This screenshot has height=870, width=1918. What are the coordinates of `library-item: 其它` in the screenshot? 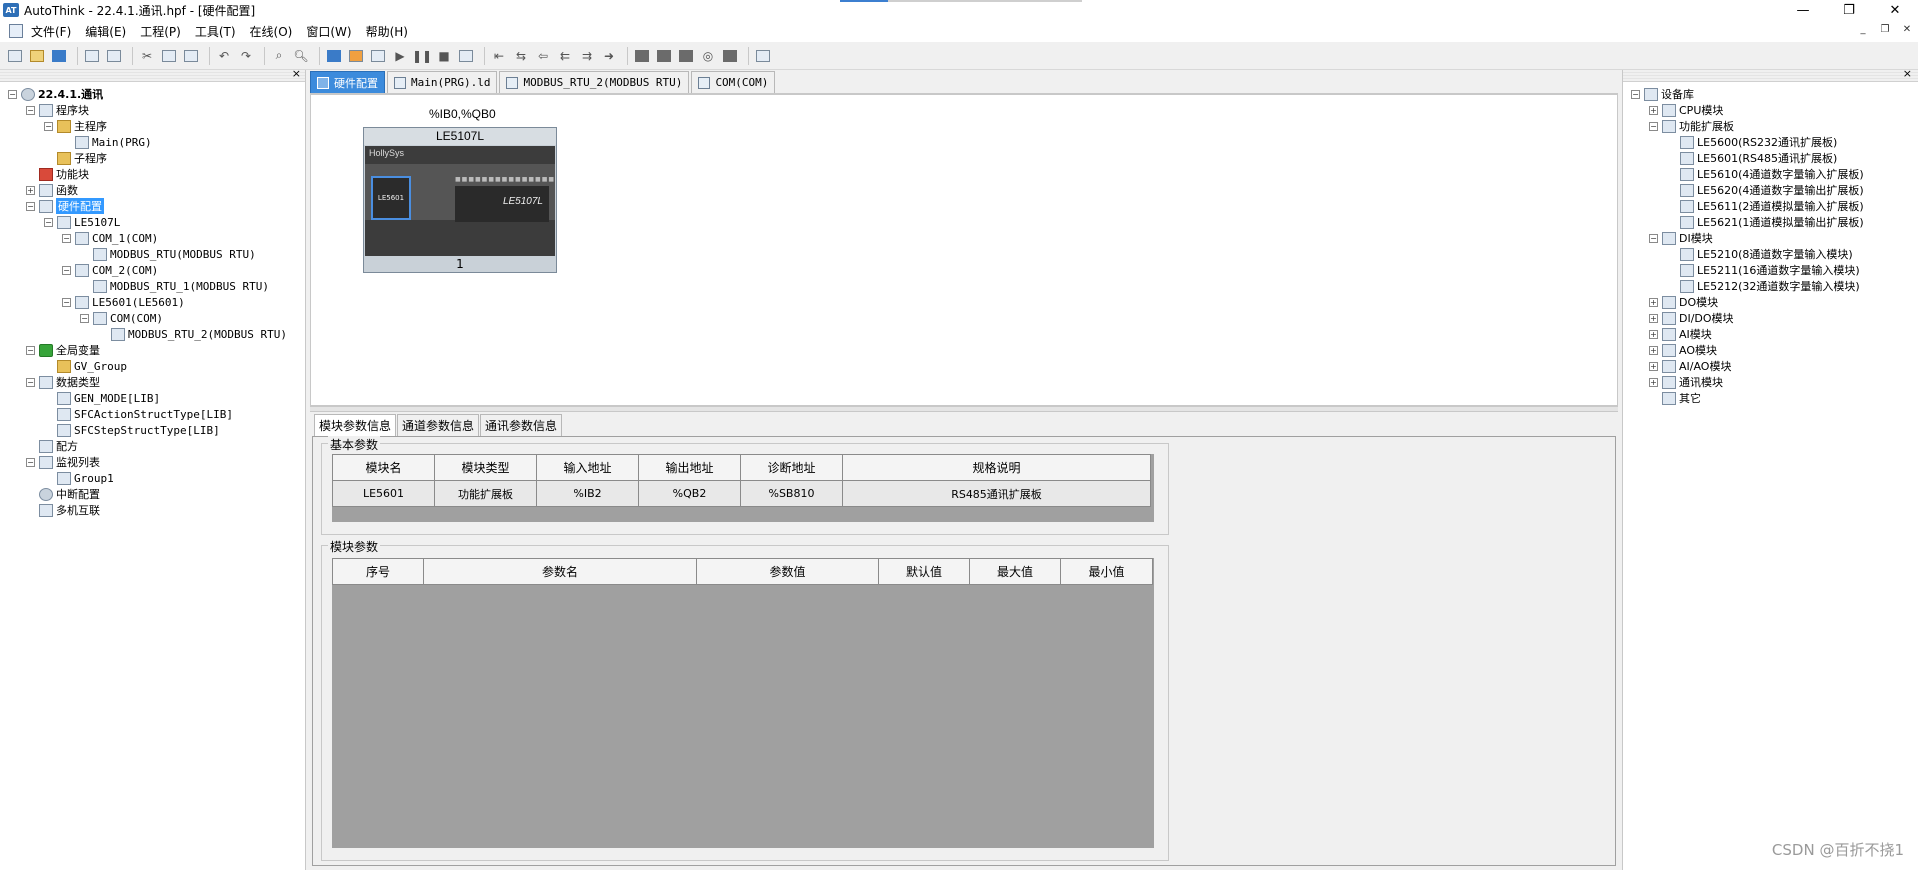 It's located at (1675, 398).